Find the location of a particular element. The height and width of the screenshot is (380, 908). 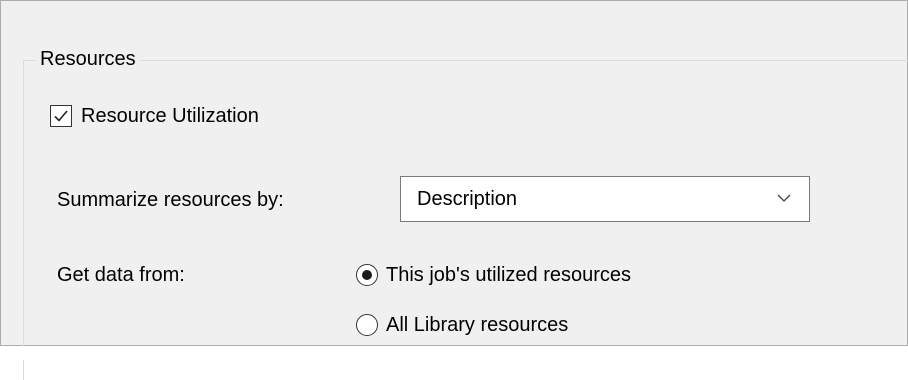

checkbox-box is located at coordinates (61, 116).